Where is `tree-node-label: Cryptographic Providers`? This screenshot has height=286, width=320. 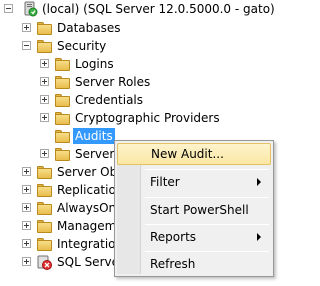 tree-node-label: Cryptographic Providers is located at coordinates (147, 118).